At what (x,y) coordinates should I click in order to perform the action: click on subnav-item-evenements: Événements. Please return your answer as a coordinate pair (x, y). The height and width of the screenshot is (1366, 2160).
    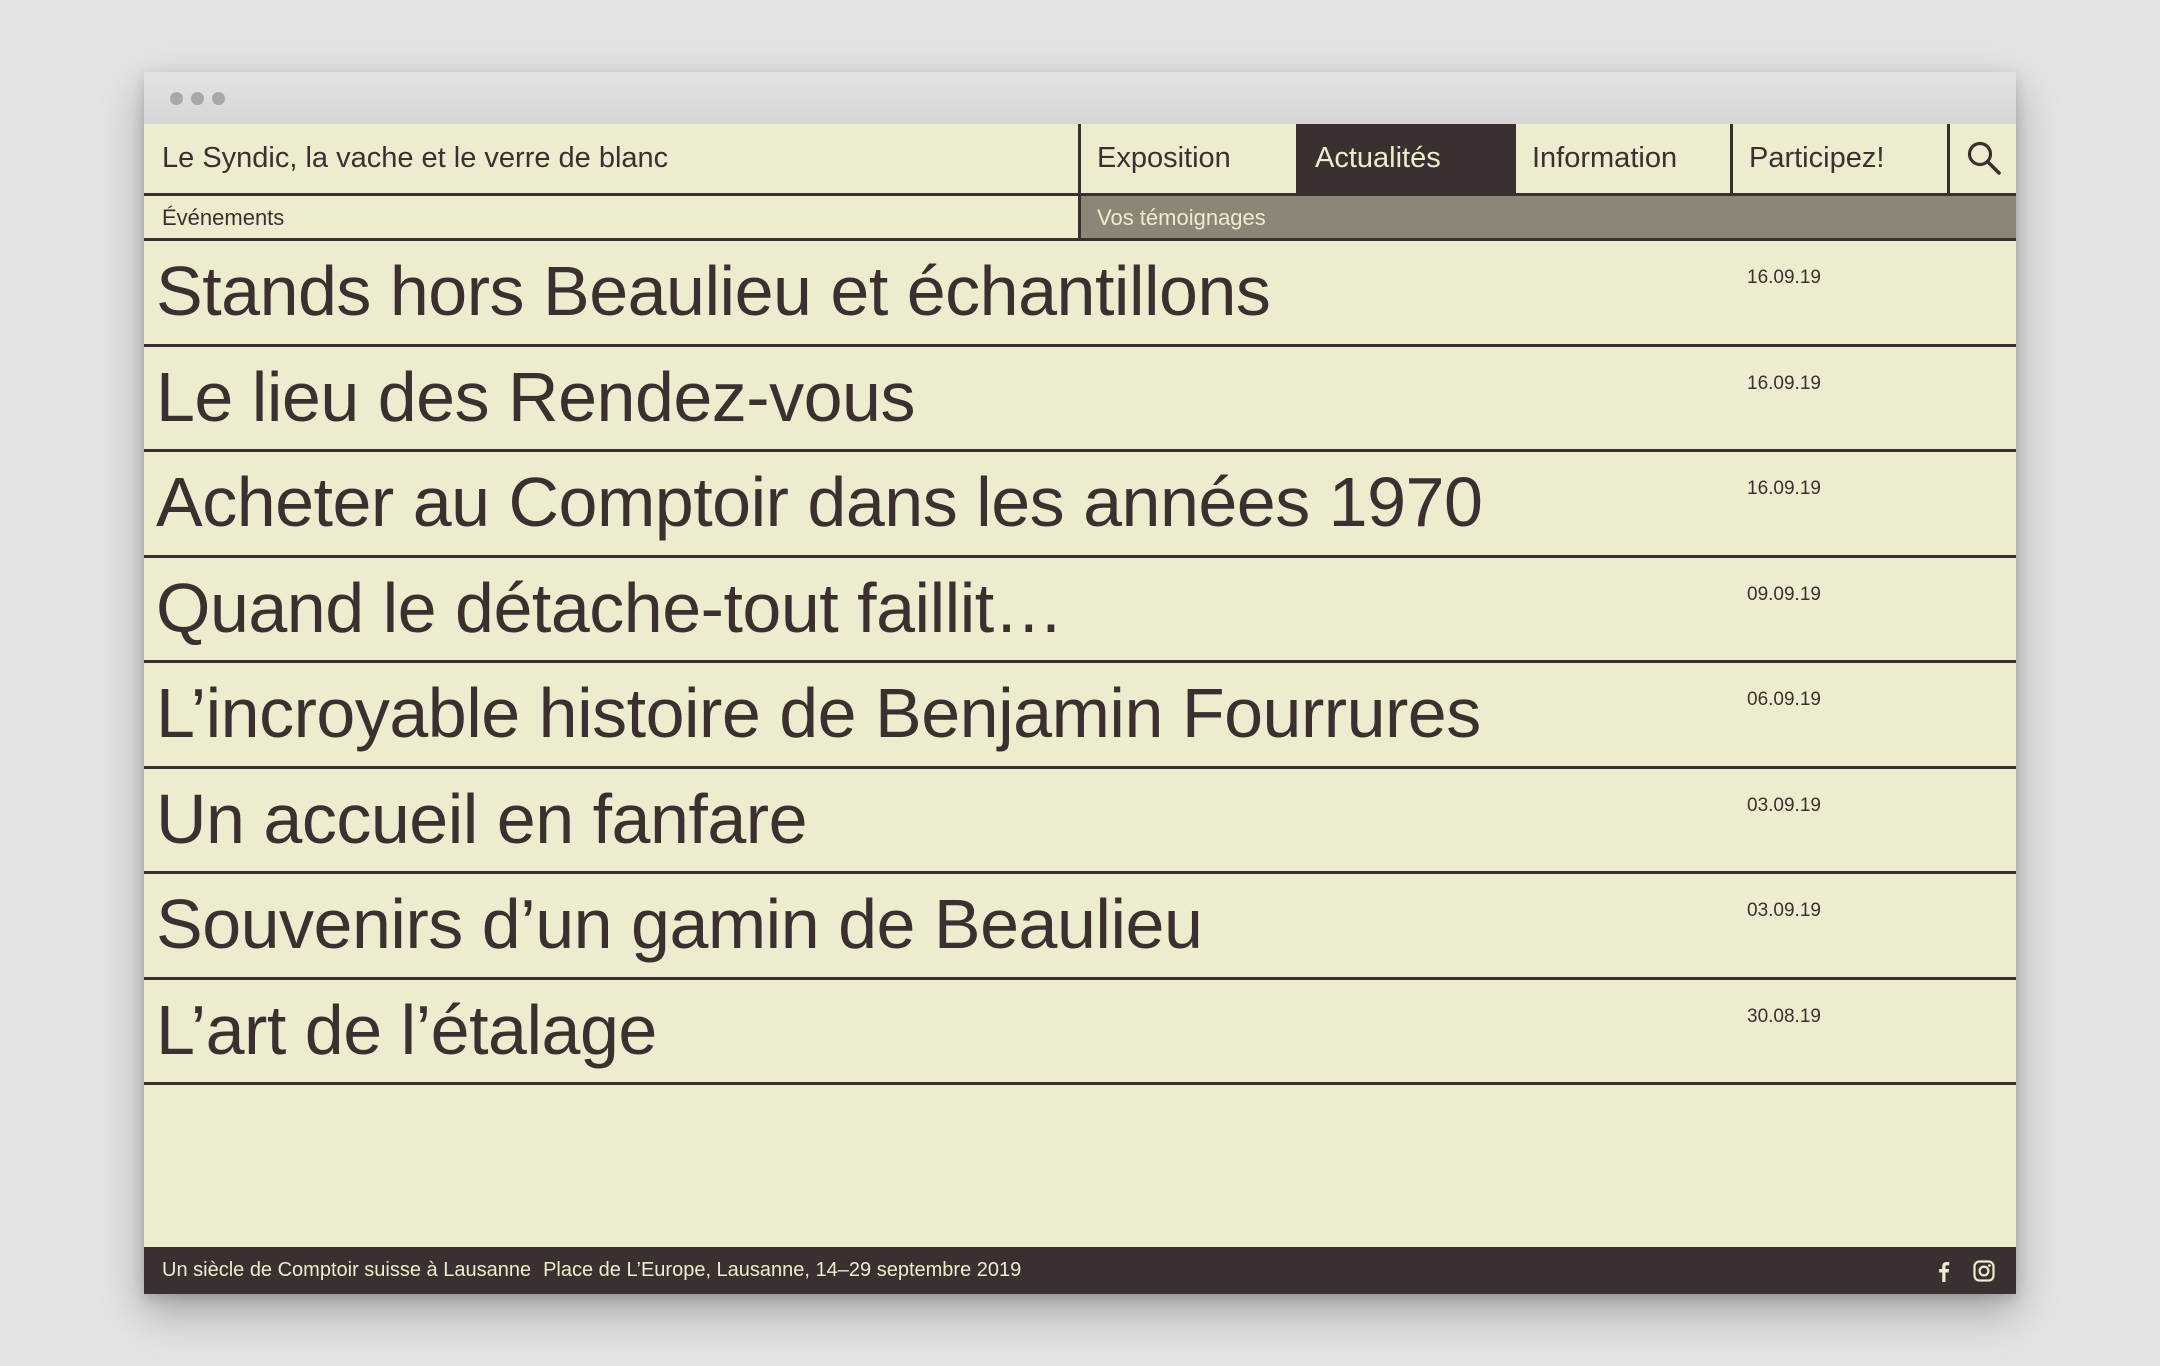
    Looking at the image, I should click on (611, 217).